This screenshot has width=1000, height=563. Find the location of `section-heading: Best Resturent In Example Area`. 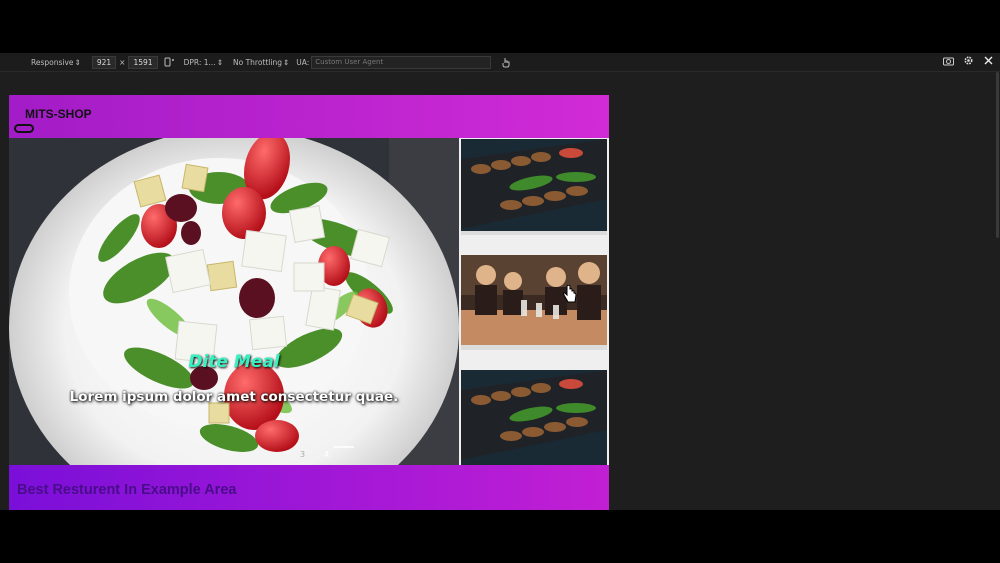

section-heading: Best Resturent In Example Area is located at coordinates (127, 490).